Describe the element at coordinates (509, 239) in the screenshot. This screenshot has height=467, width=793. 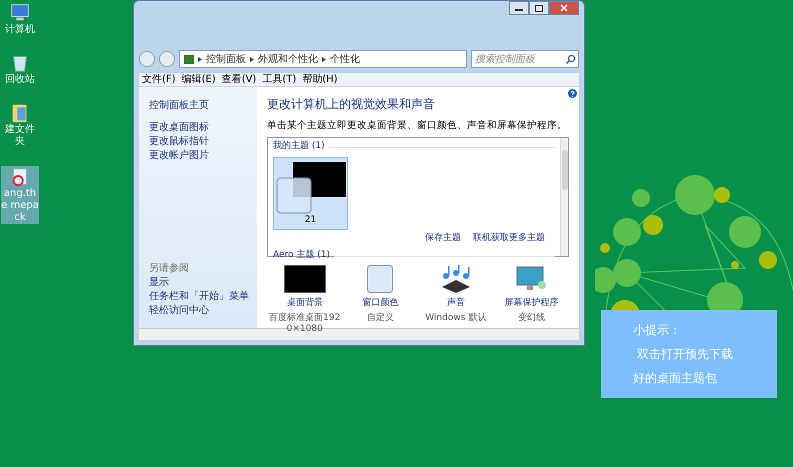
I see `theme-link: 联机获取更多主题` at that location.